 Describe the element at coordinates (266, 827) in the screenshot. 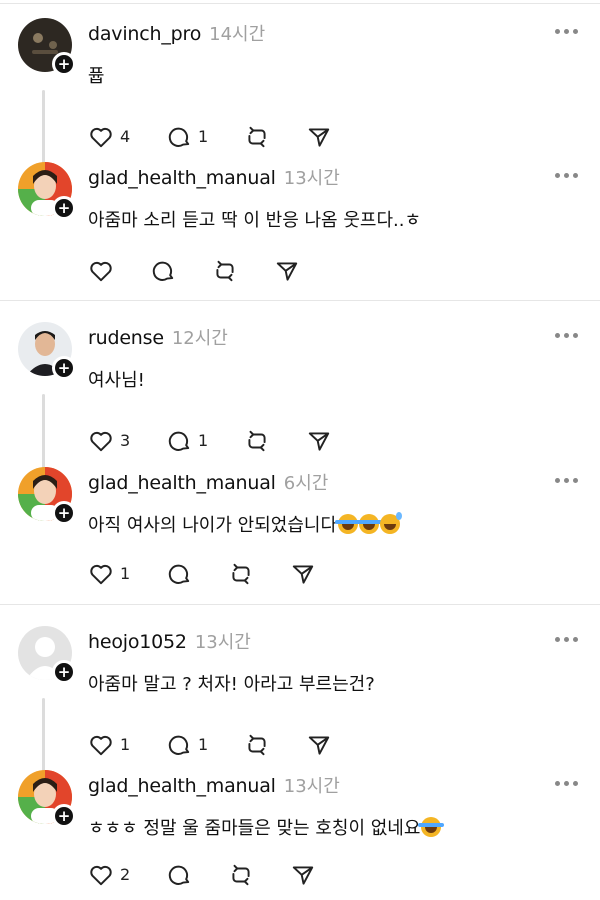

I see `post-text-row: ㅎㅎㅎ 정말 울 줌마들은 맞는 호칭이 없네요` at that location.